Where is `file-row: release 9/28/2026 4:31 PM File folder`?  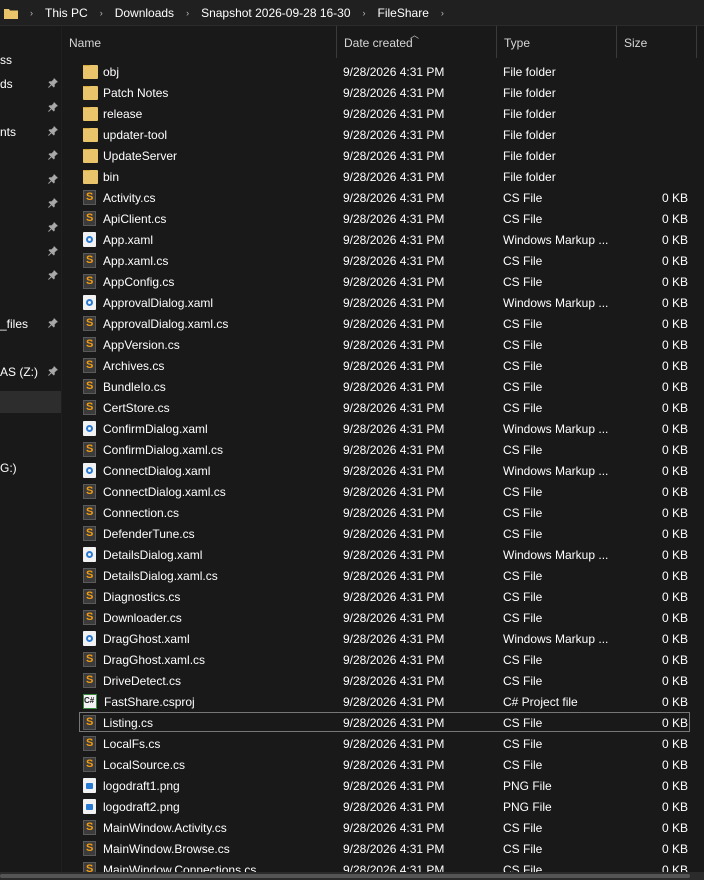 file-row: release 9/28/2026 4:31 PM File folder is located at coordinates (383, 113).